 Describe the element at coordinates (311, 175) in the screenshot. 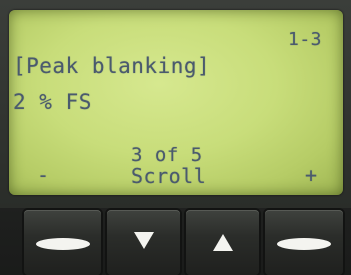

I see `right-softkey-label: +` at that location.